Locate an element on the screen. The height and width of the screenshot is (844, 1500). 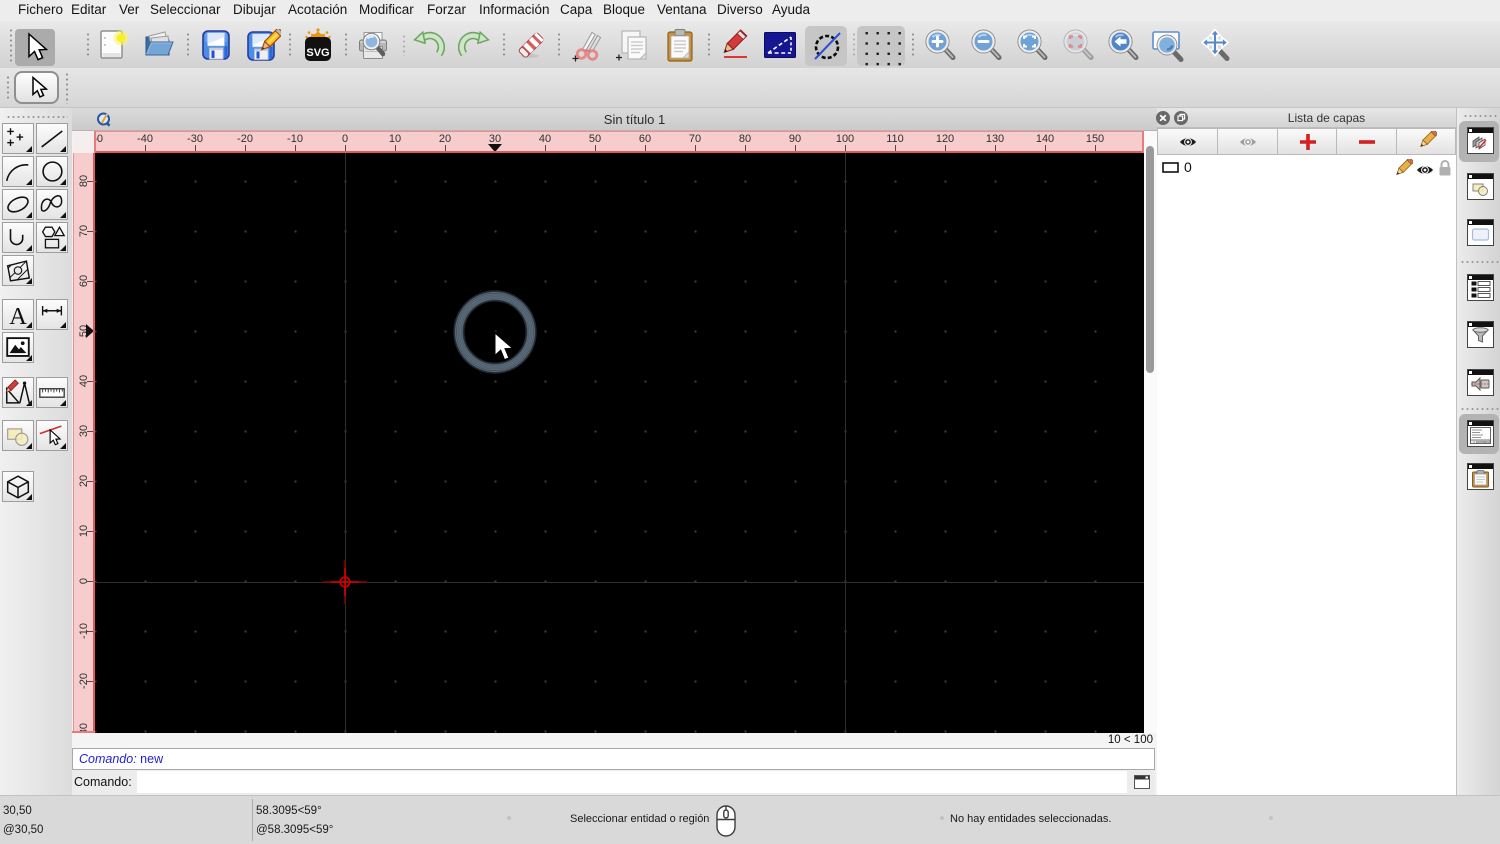
svg-text: SVG is located at coordinates (317, 53).